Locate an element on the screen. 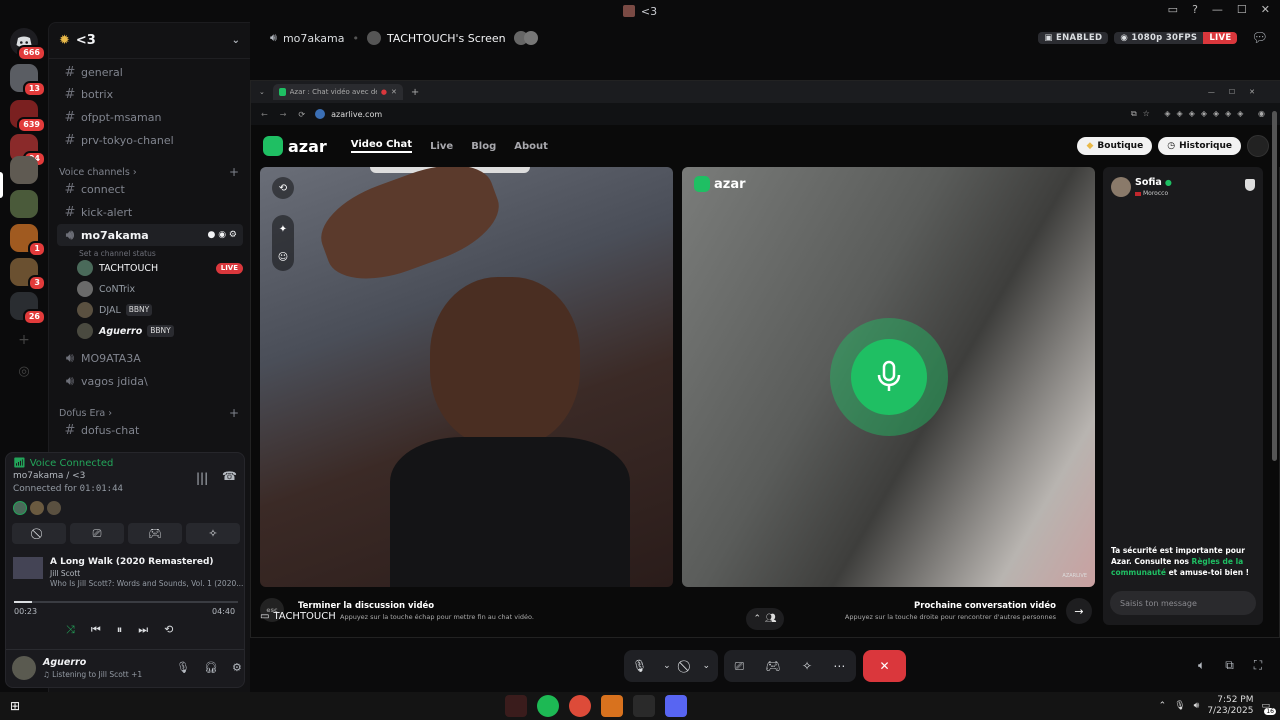 Image resolution: width=1280 pixels, height=720 pixels. clock: 7:52 PM 7/23/2025 is located at coordinates (1230, 706).